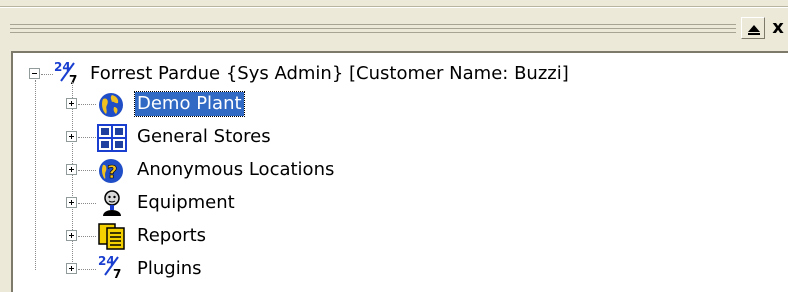 The width and height of the screenshot is (788, 292). Describe the element at coordinates (778, 28) in the screenshot. I see `close-button: x` at that location.